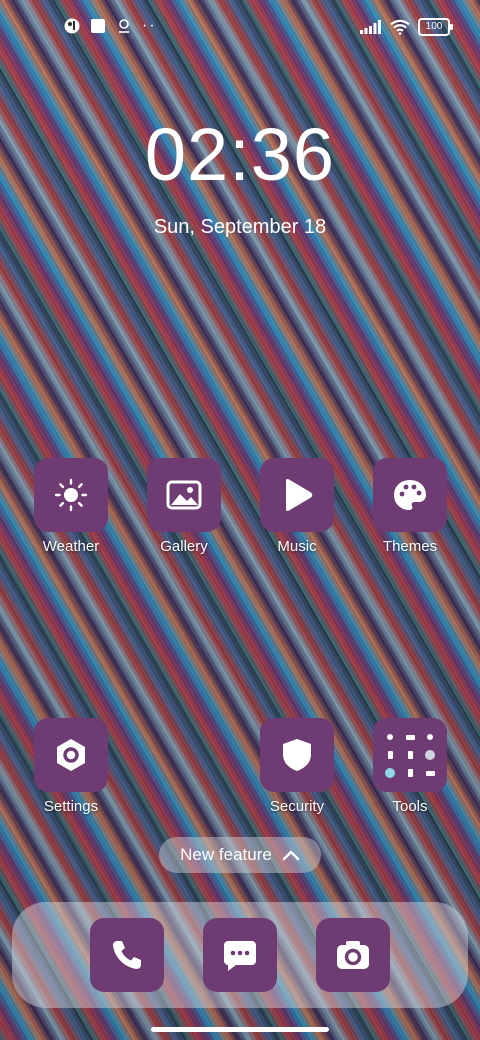  I want to click on clock-date: Sun, September 18, so click(240, 227).